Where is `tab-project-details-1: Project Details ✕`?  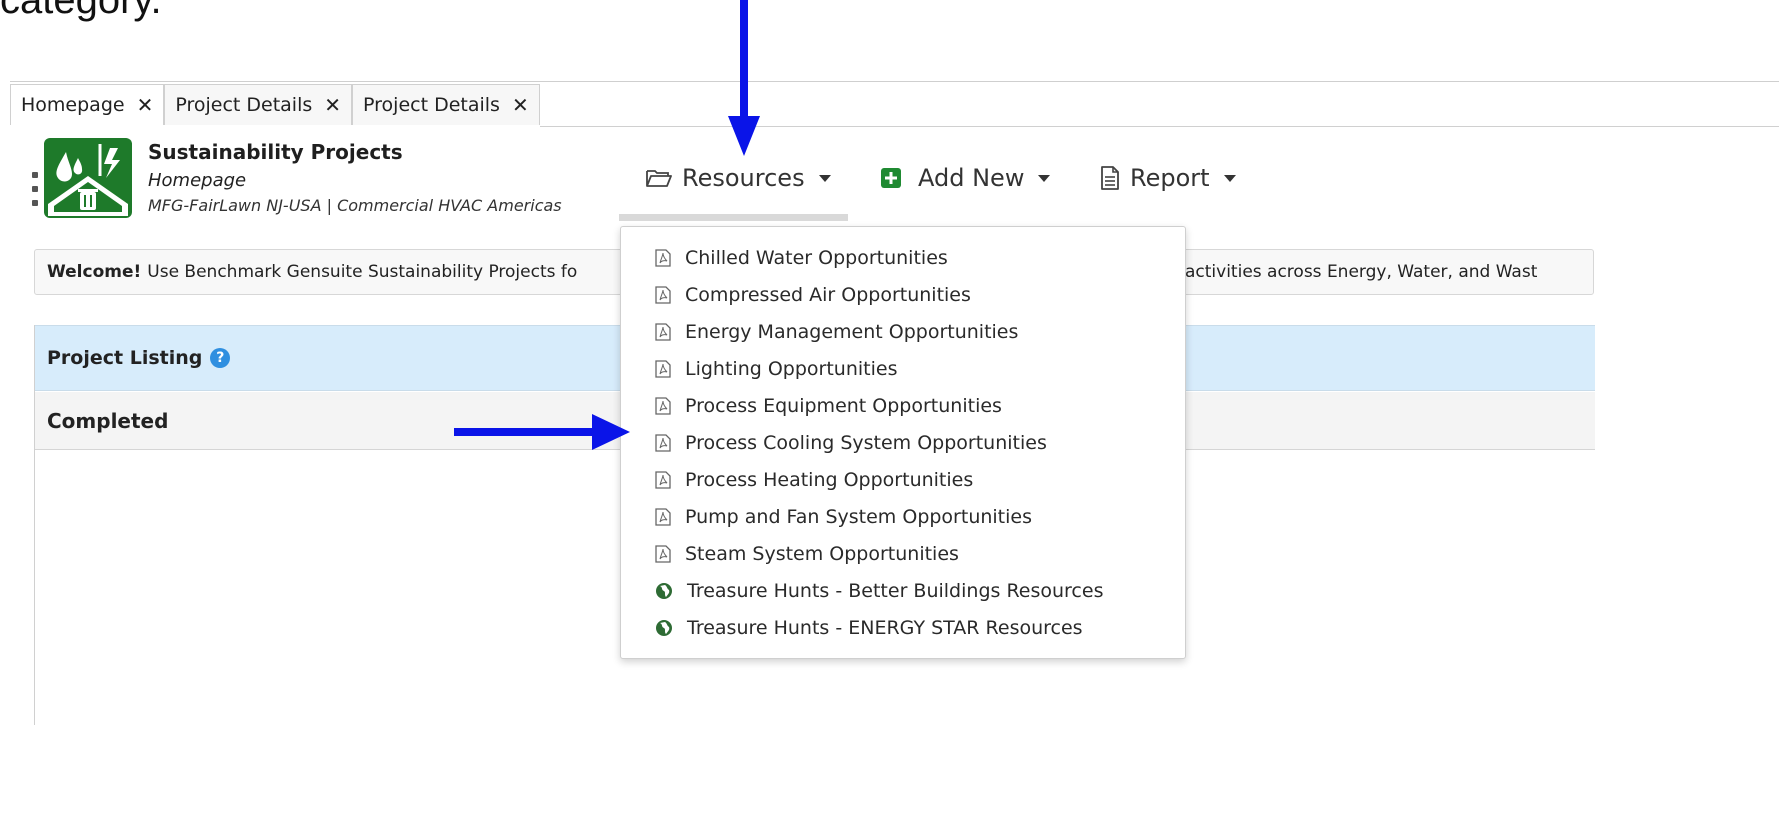 tab-project-details-1: Project Details ✕ is located at coordinates (258, 104).